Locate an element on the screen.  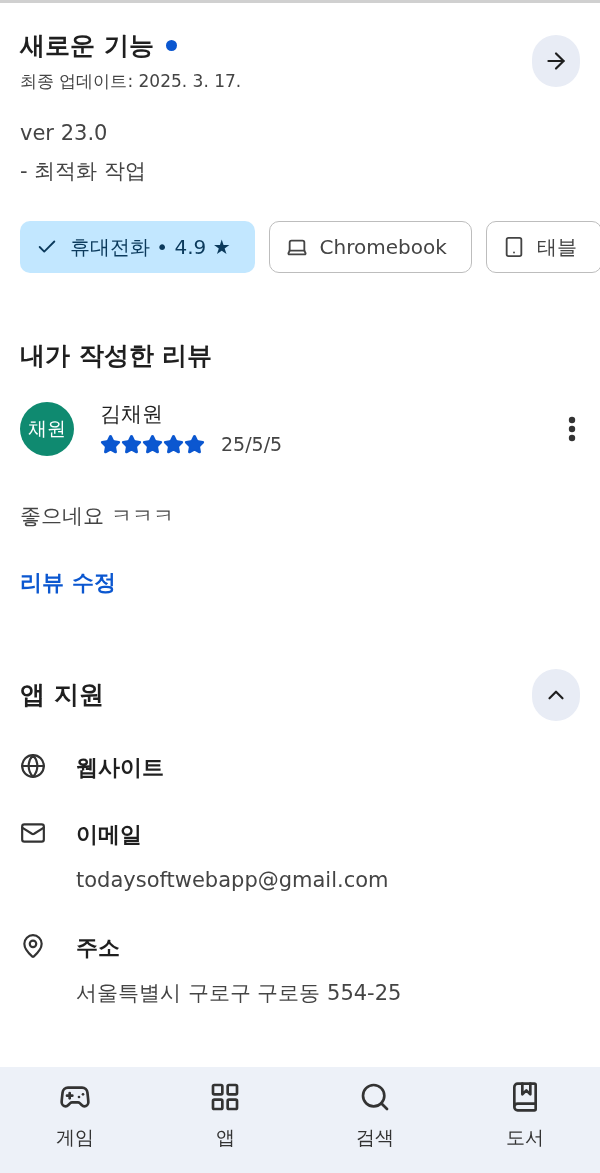
section-title: 새로운 기능 is located at coordinates (87, 46).